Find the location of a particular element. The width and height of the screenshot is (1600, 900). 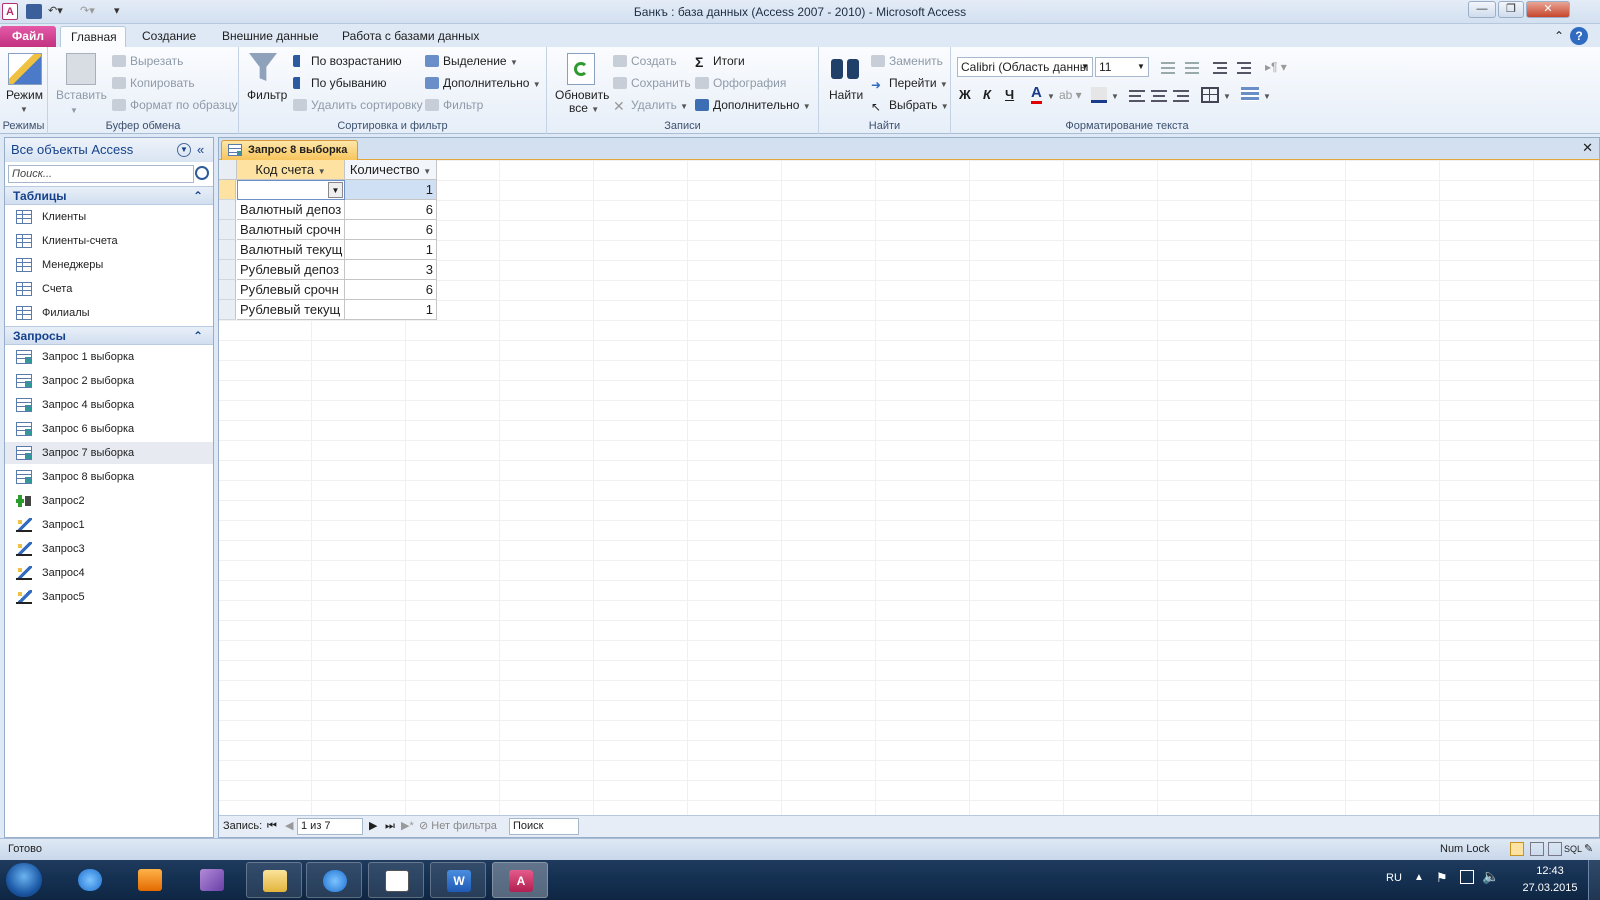

design-view-icon: ✎ is located at coordinates (1588, 849).